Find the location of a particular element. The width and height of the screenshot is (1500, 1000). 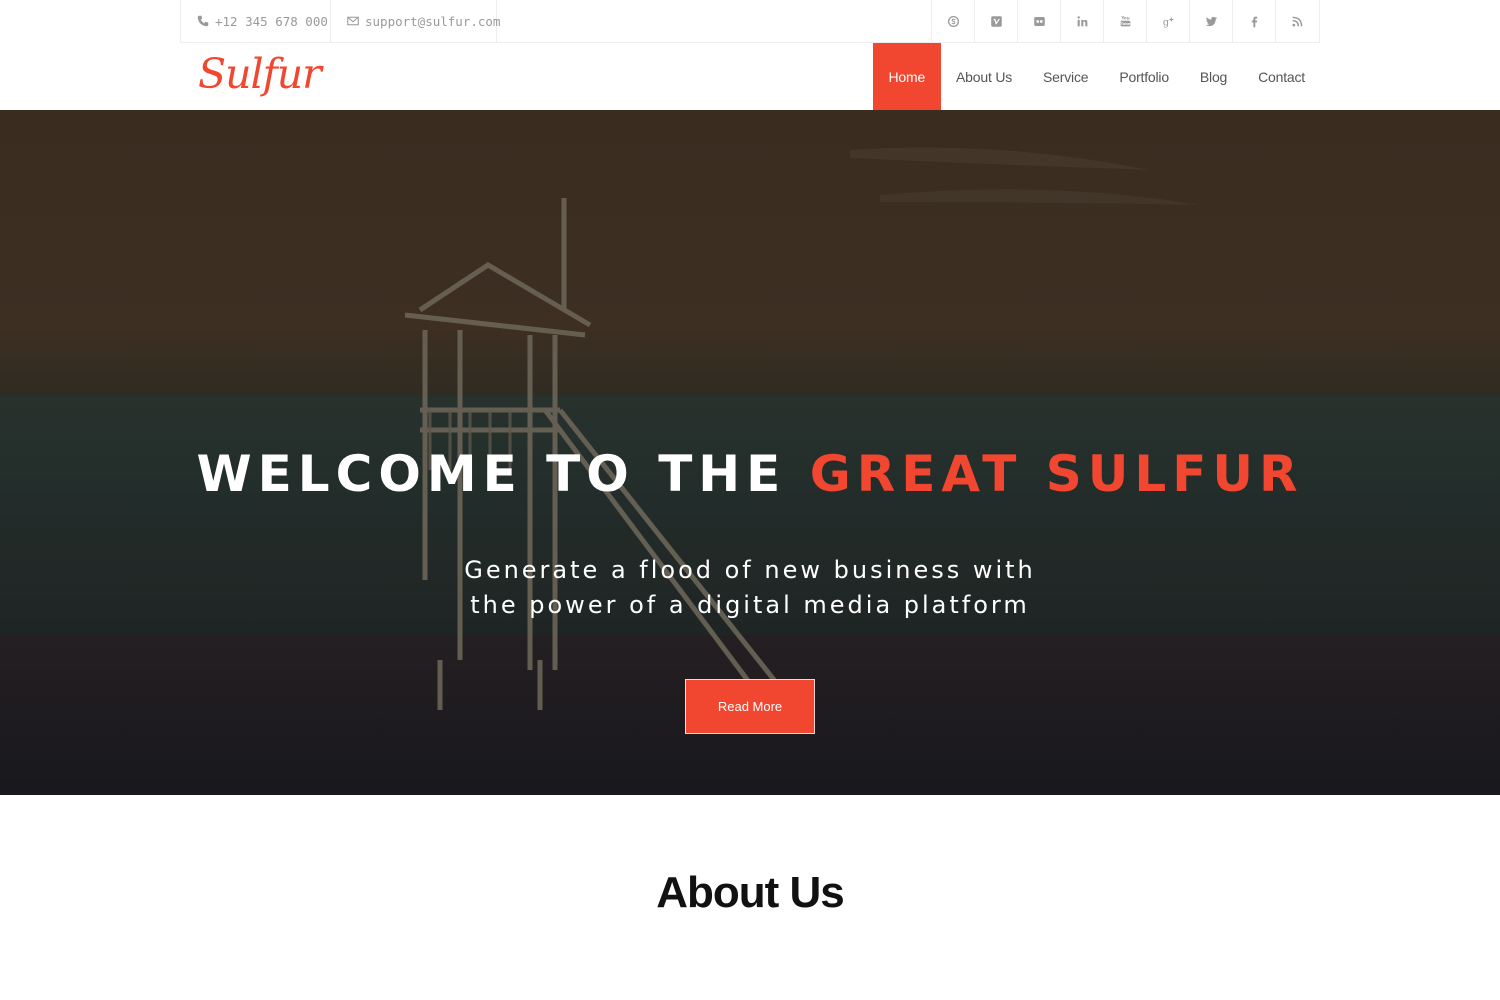

twitter-link is located at coordinates (1211, 21).